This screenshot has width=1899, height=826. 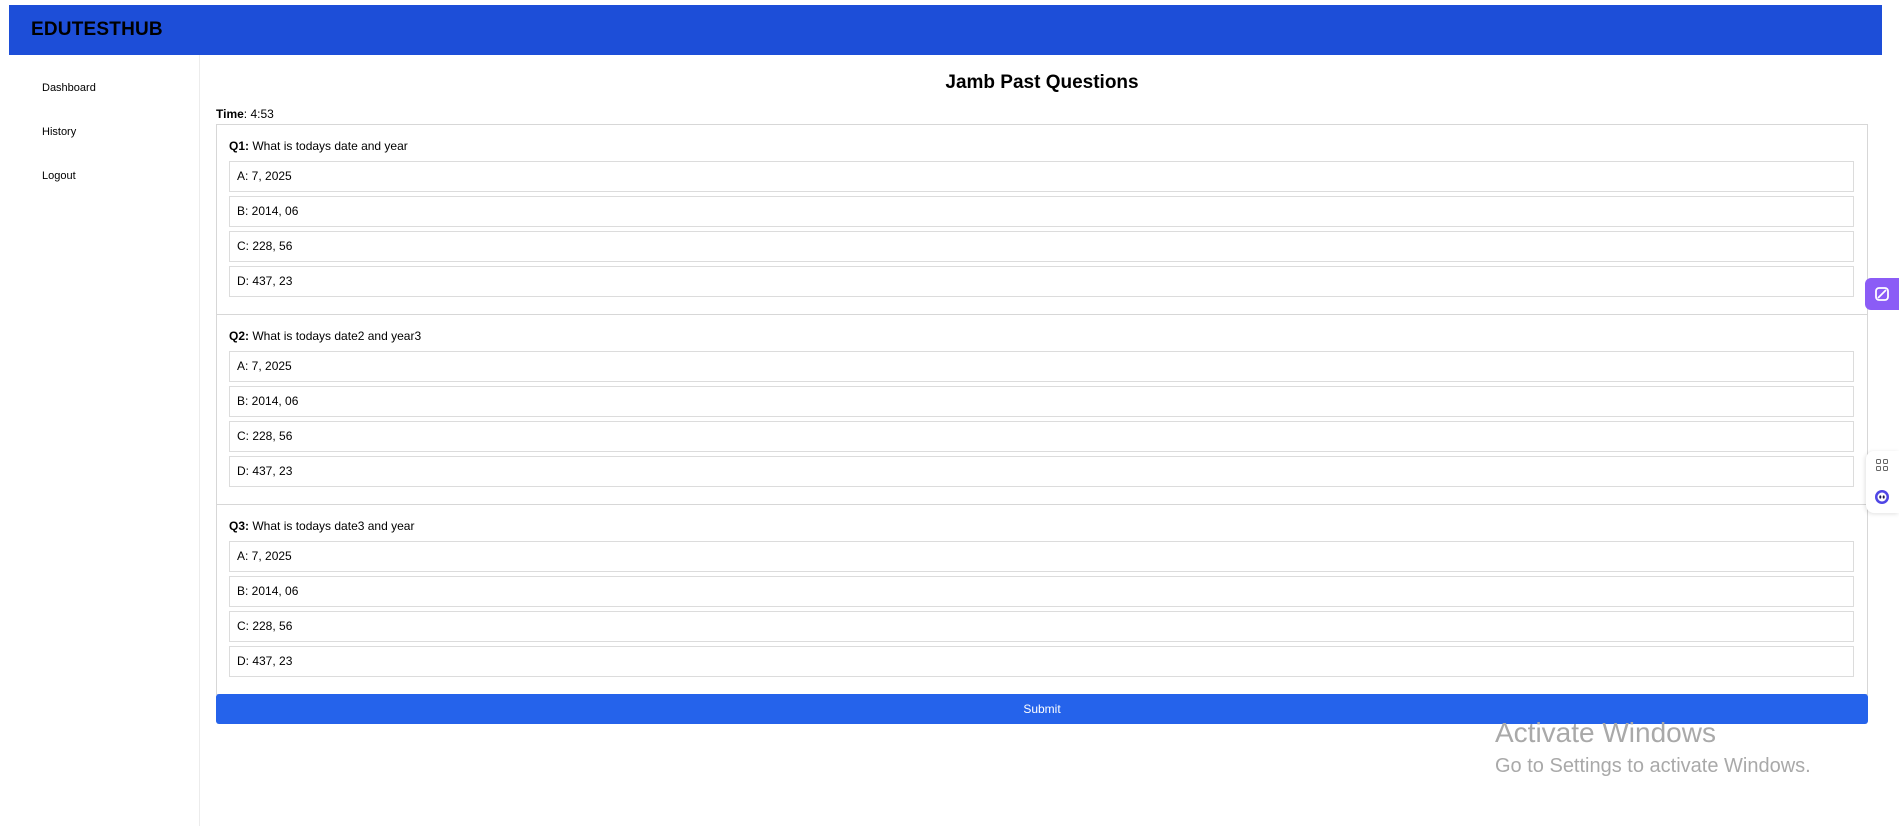 I want to click on question-text: Q1: What is todays date and year, so click(x=318, y=146).